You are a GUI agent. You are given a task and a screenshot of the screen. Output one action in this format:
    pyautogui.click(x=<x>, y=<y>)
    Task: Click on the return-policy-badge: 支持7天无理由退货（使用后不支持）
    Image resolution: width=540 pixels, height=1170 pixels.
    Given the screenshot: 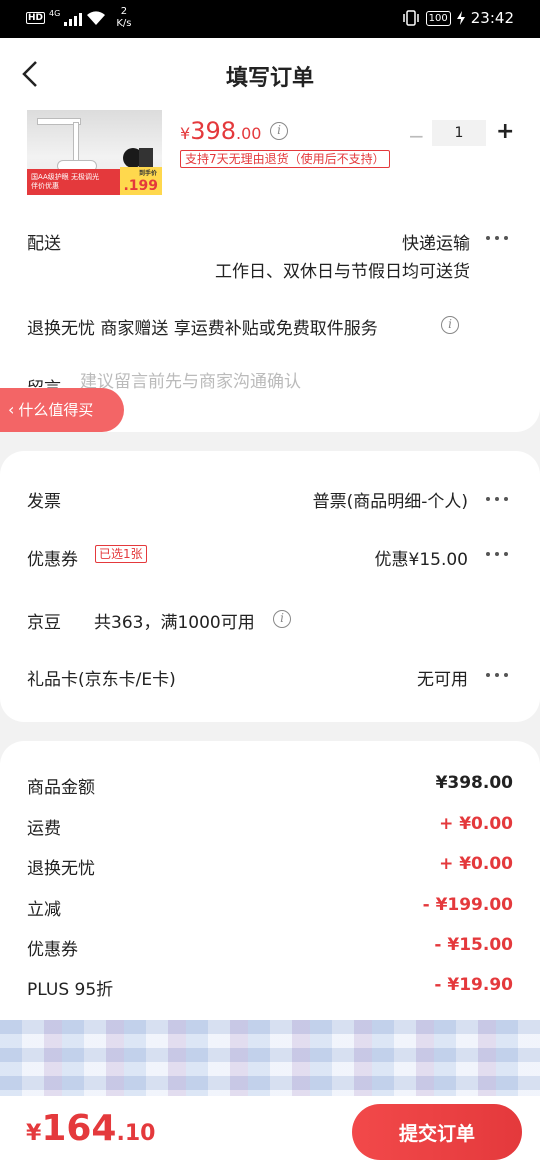 What is the action you would take?
    pyautogui.click(x=285, y=159)
    